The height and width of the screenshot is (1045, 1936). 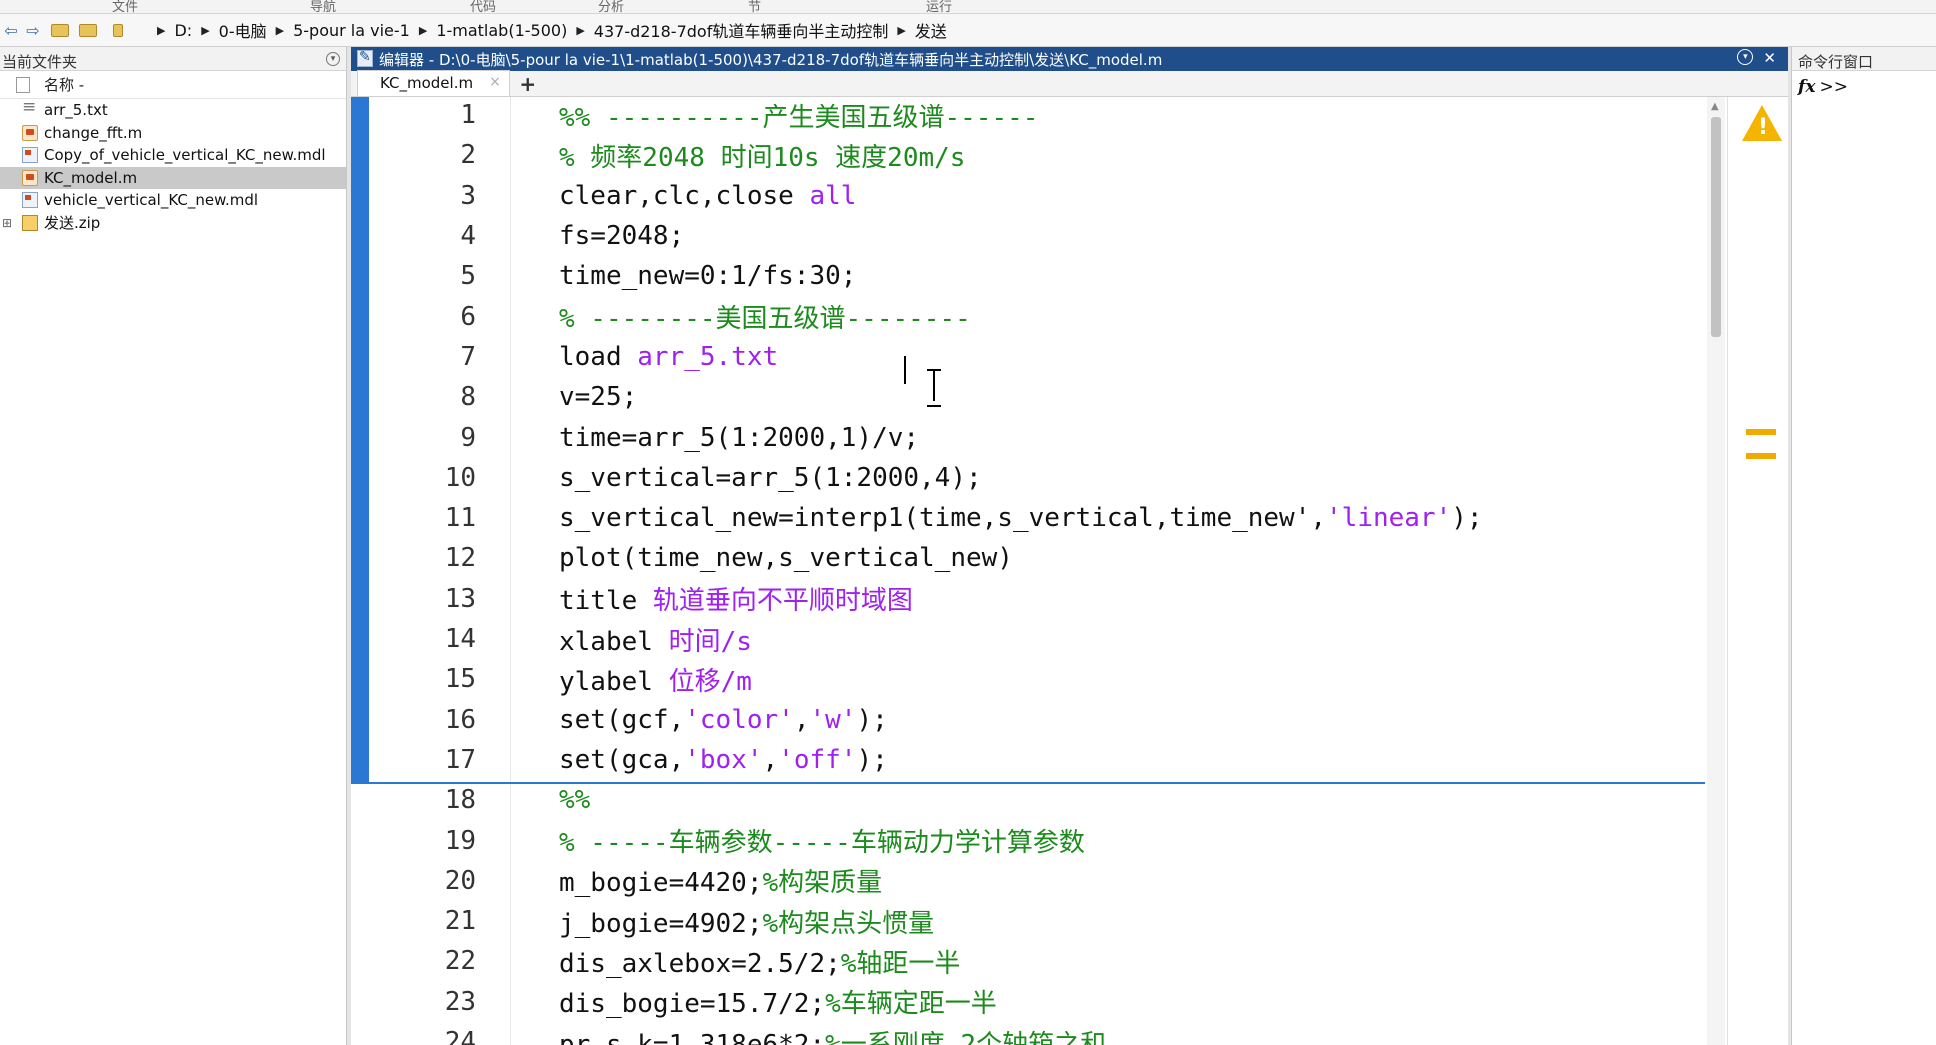 What do you see at coordinates (423, 276) in the screenshot?
I see `line-number: 5` at bounding box center [423, 276].